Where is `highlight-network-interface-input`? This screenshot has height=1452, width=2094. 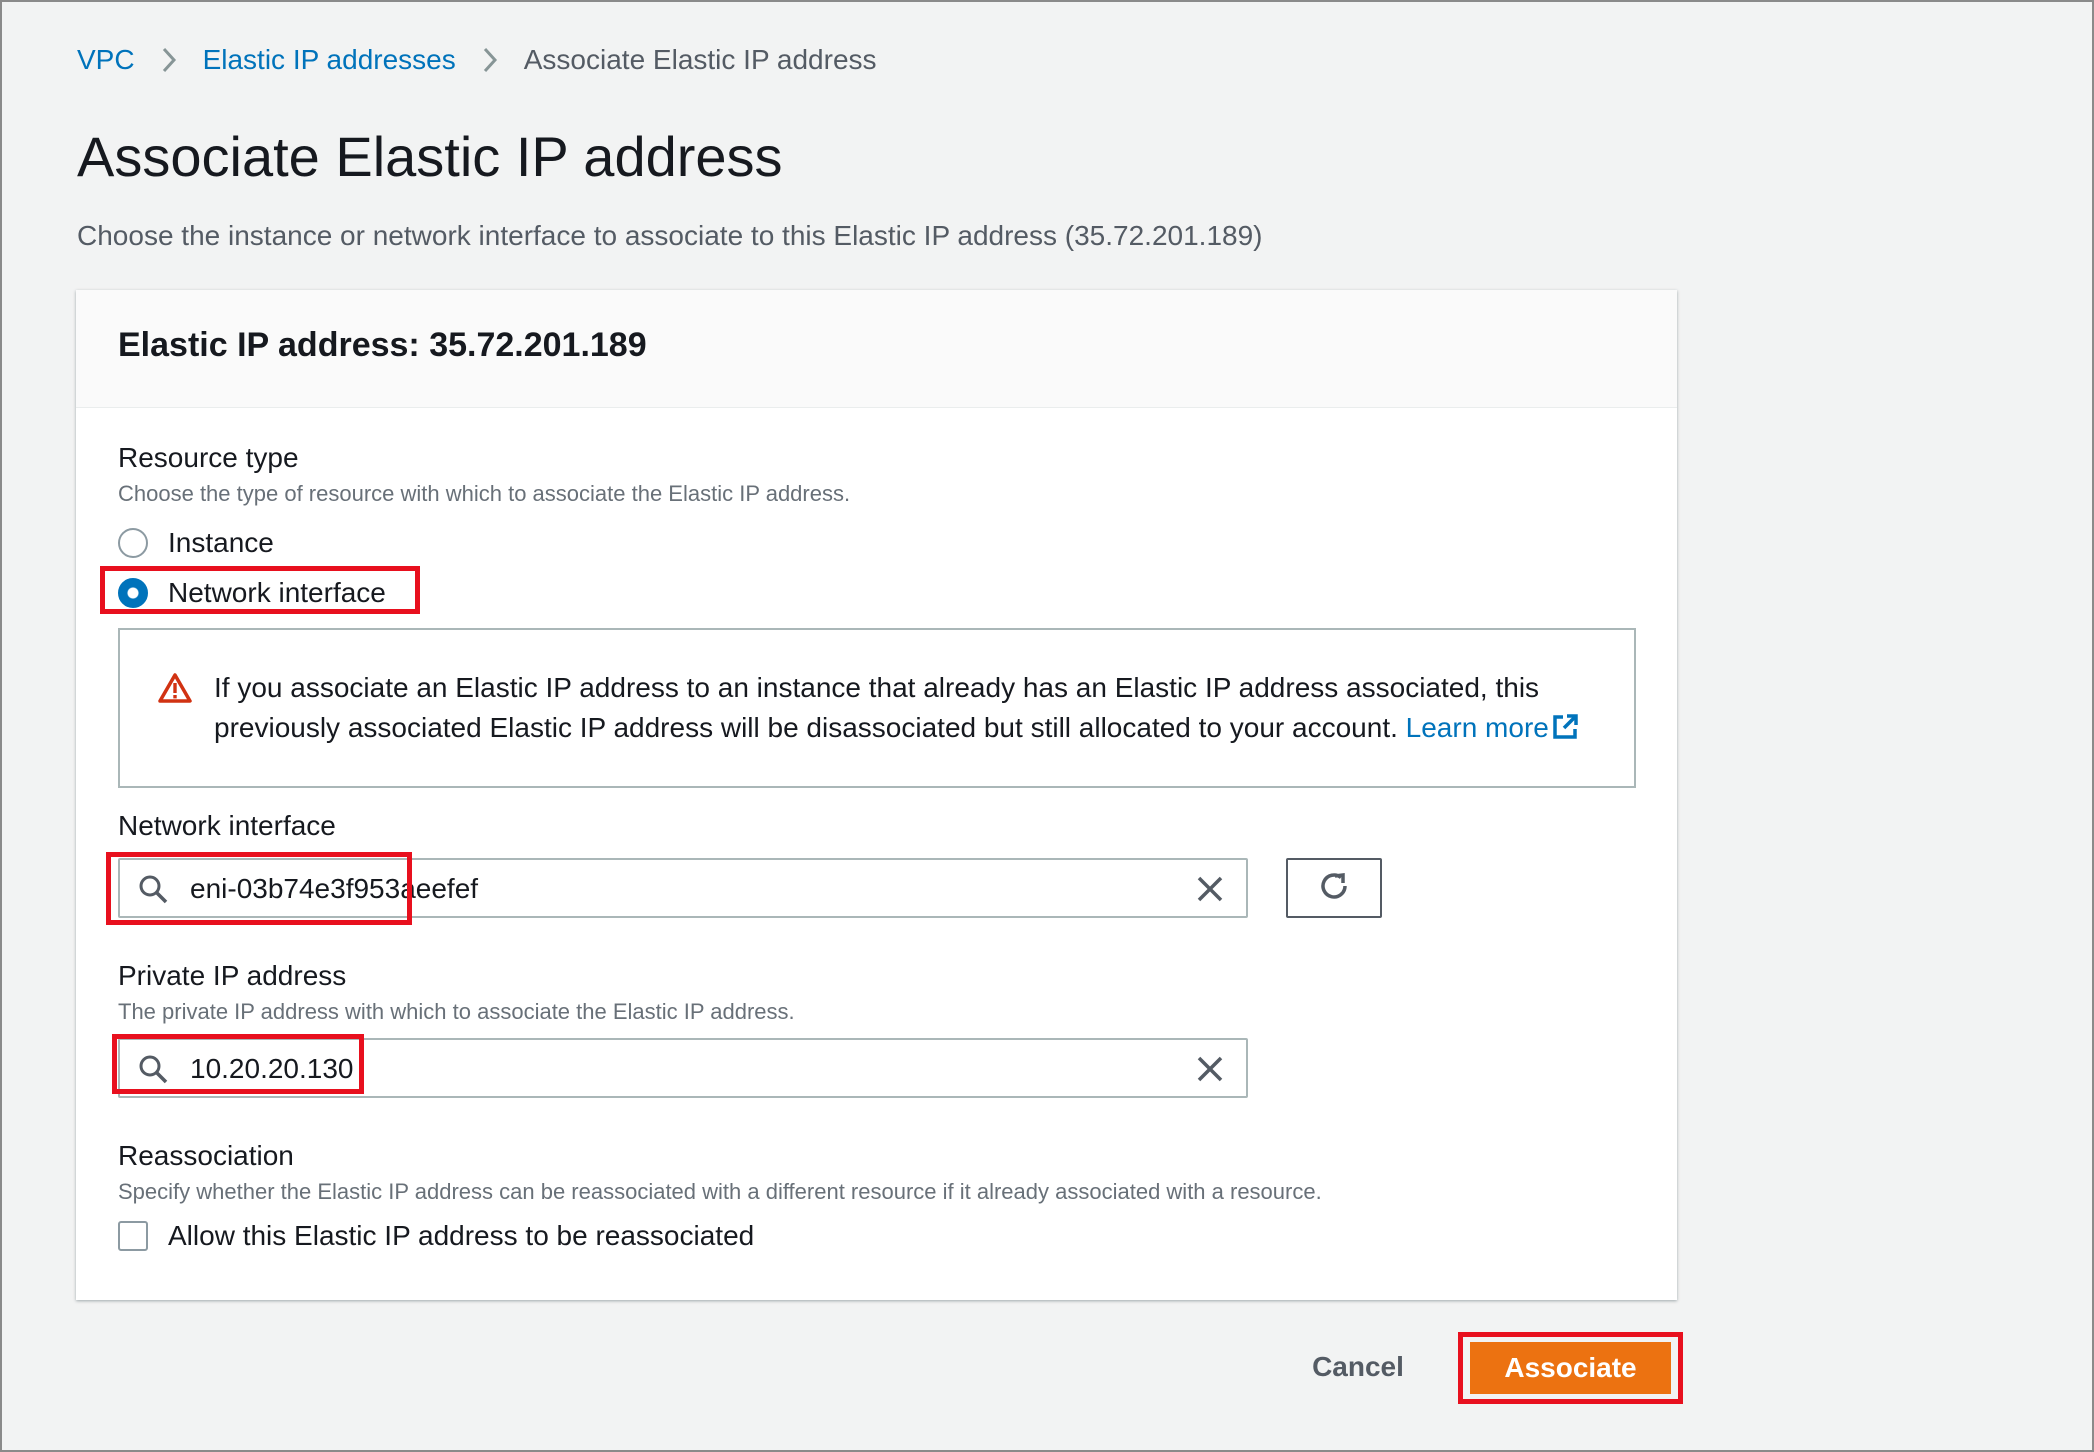 highlight-network-interface-input is located at coordinates (259, 888).